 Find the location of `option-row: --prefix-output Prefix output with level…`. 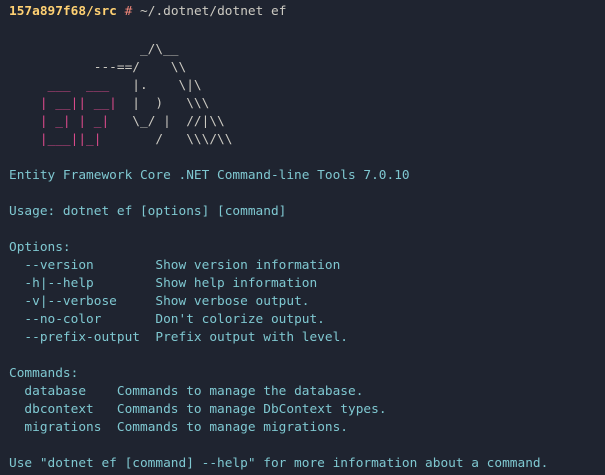

option-row: --prefix-output Prefix output with level… is located at coordinates (178, 338).